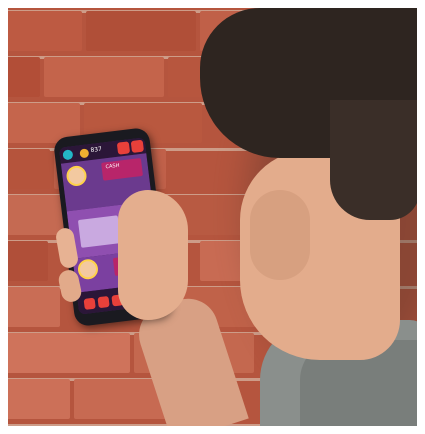  What do you see at coordinates (280, 235) in the screenshot?
I see `cheek-beard` at bounding box center [280, 235].